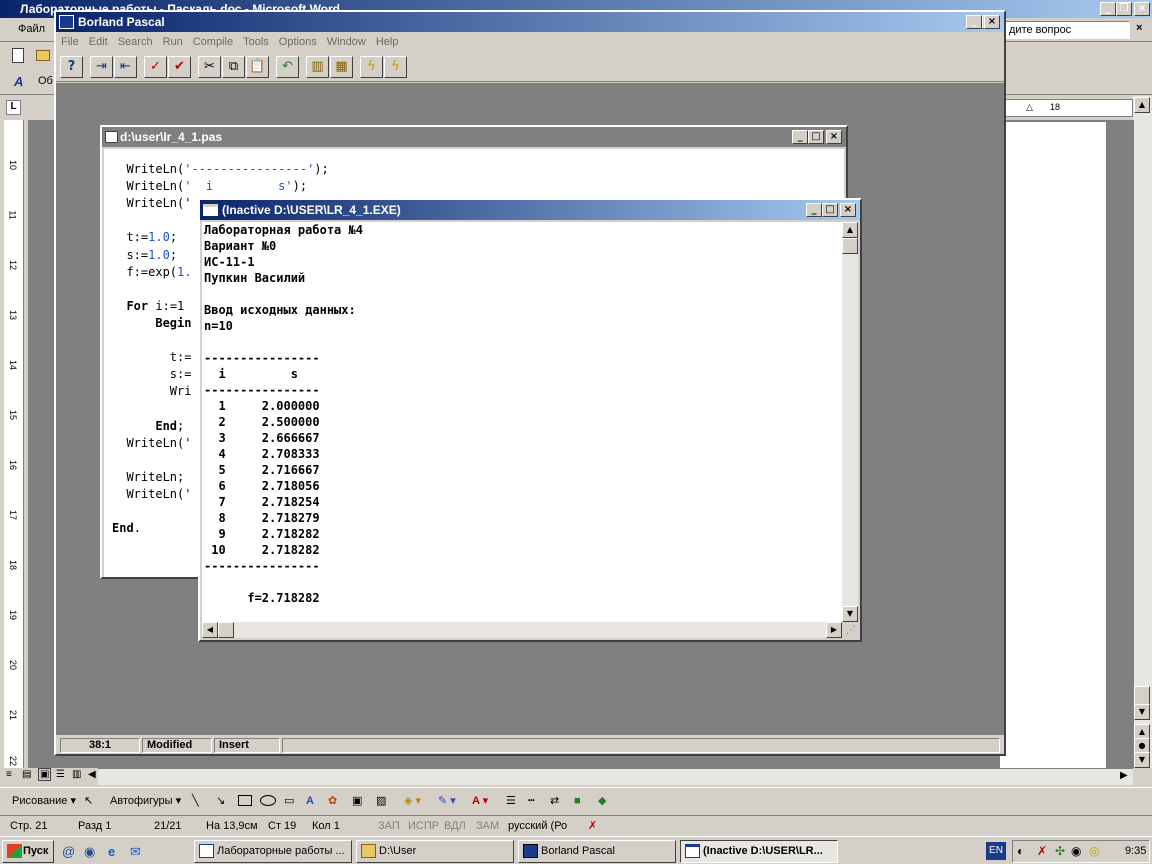  I want to click on menu-search: Search, so click(135, 42).